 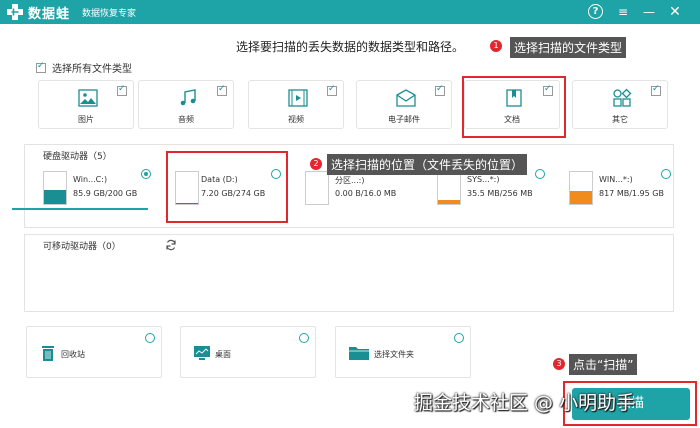 What do you see at coordinates (496, 46) in the screenshot?
I see `step-badge-1: 1` at bounding box center [496, 46].